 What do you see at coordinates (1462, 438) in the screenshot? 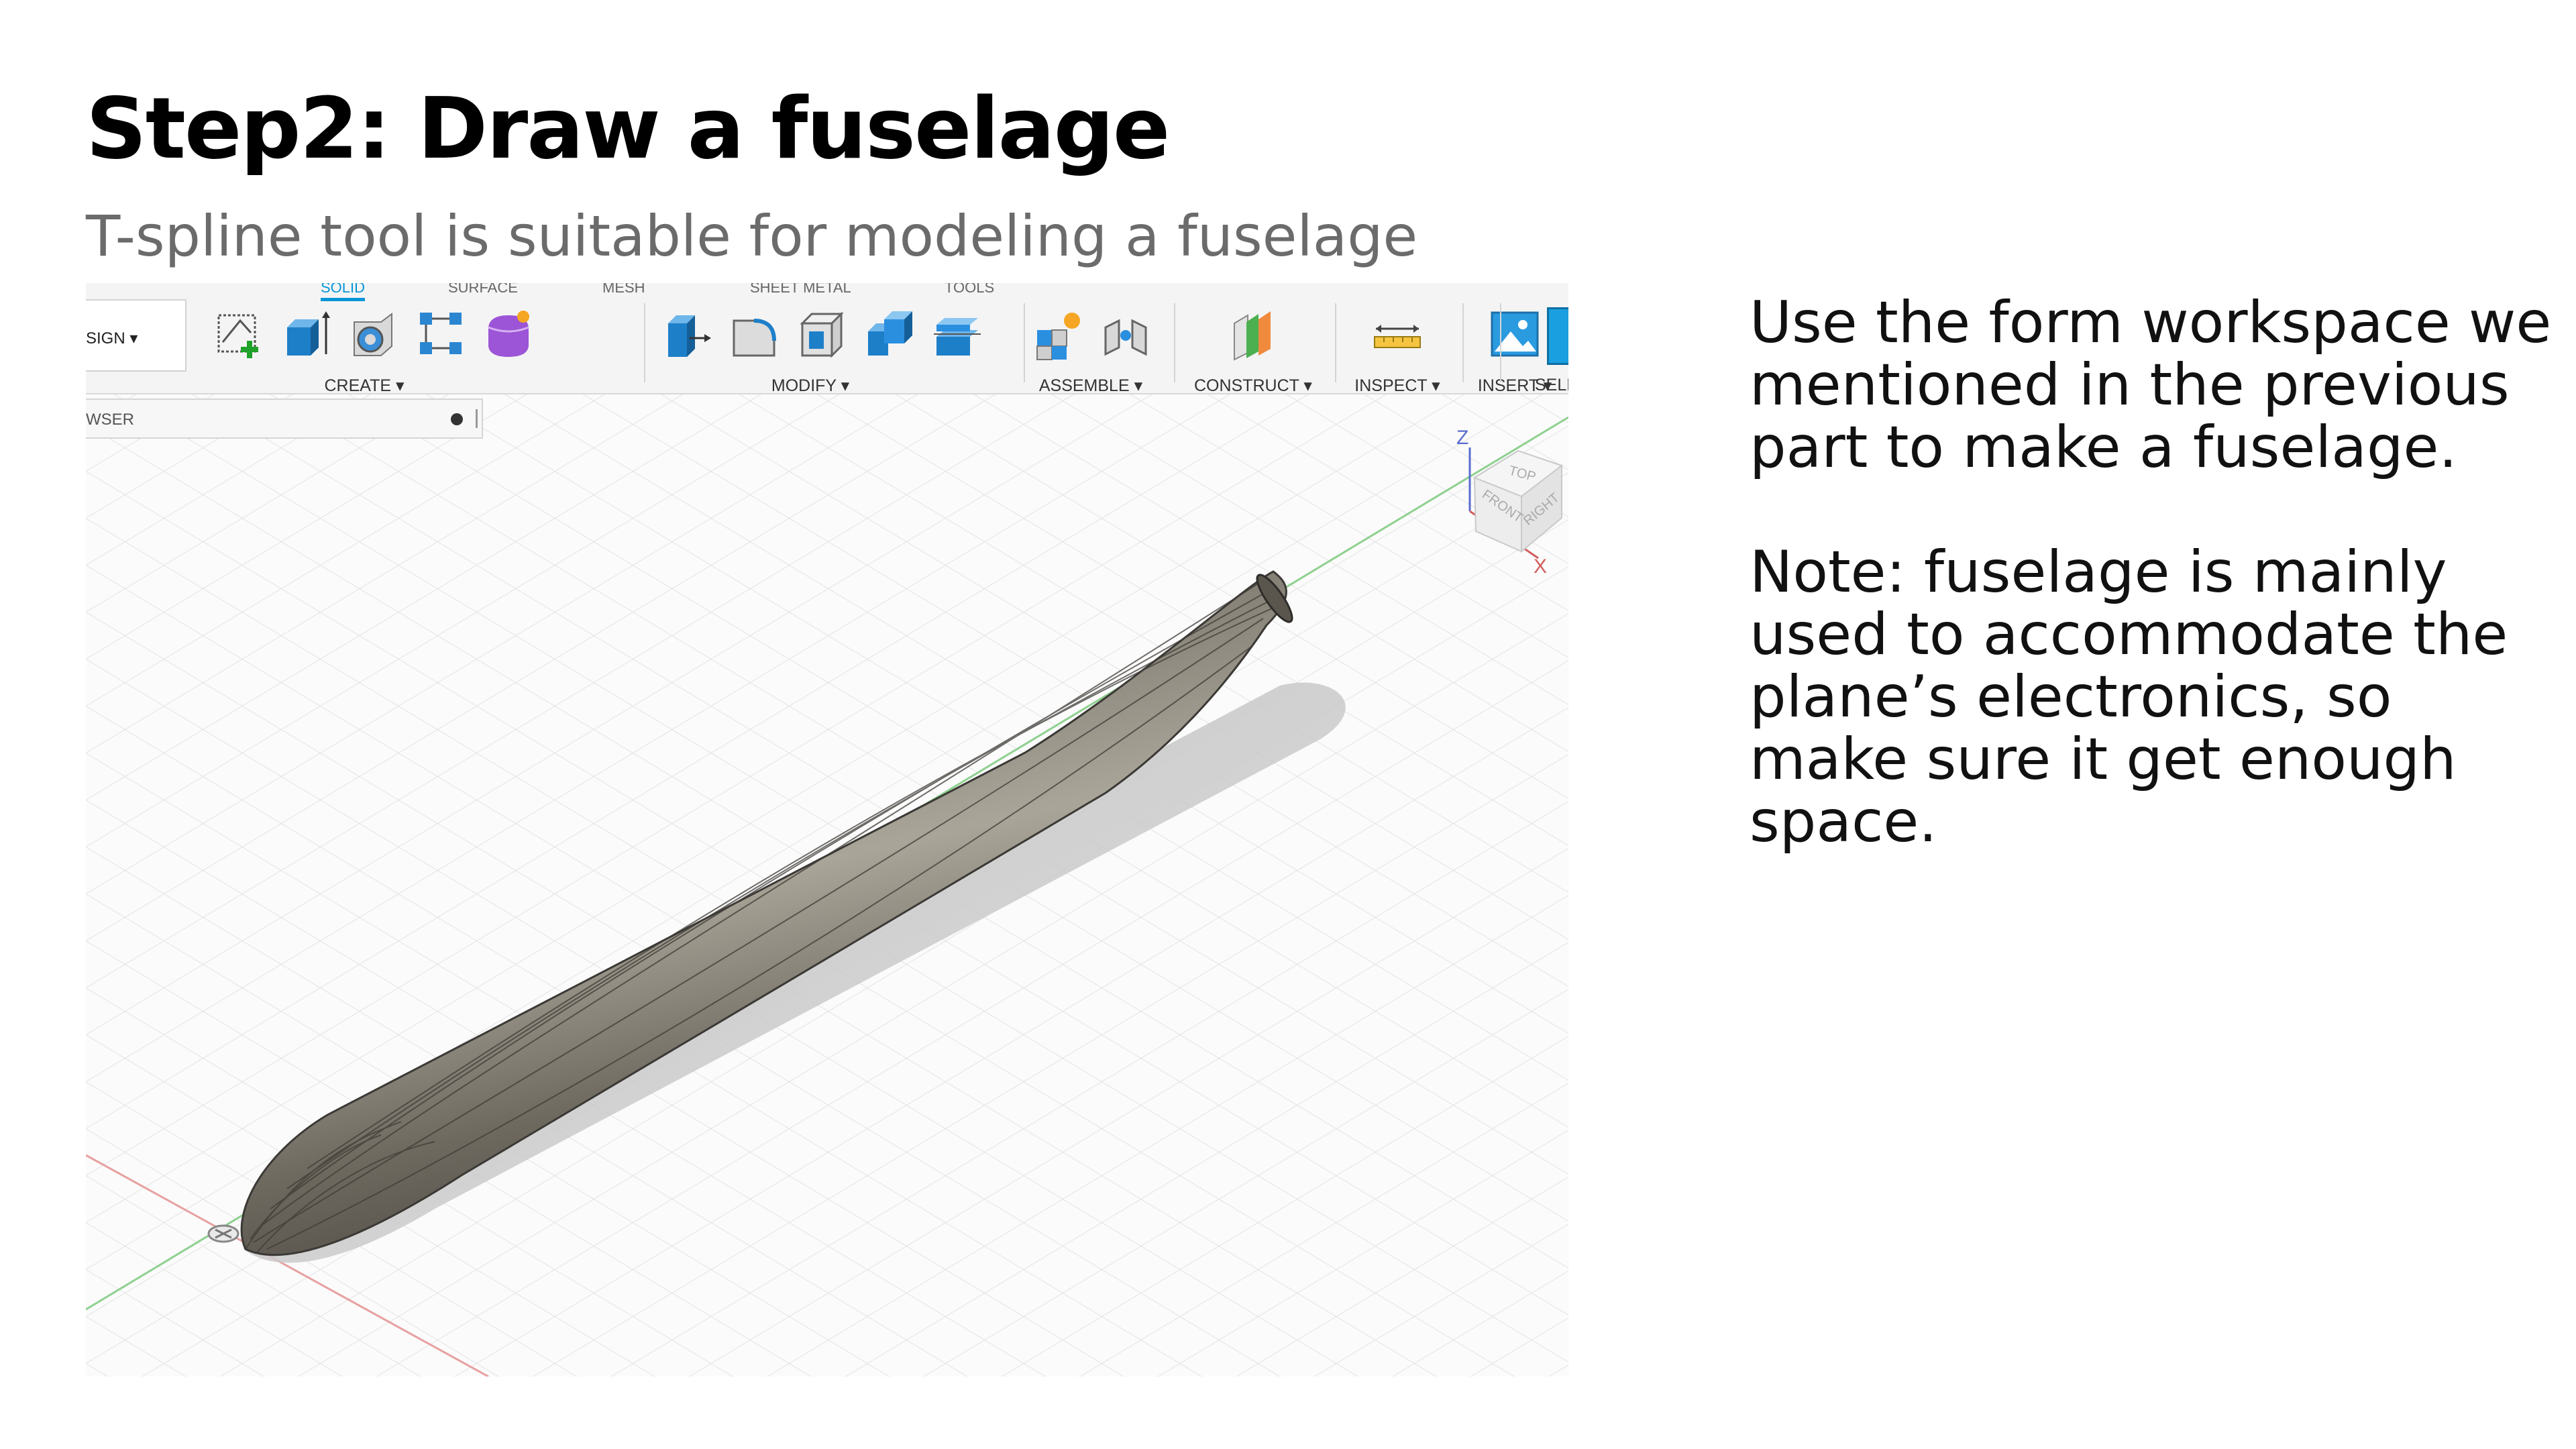
I see `viewcube-axis-z: Z` at bounding box center [1462, 438].